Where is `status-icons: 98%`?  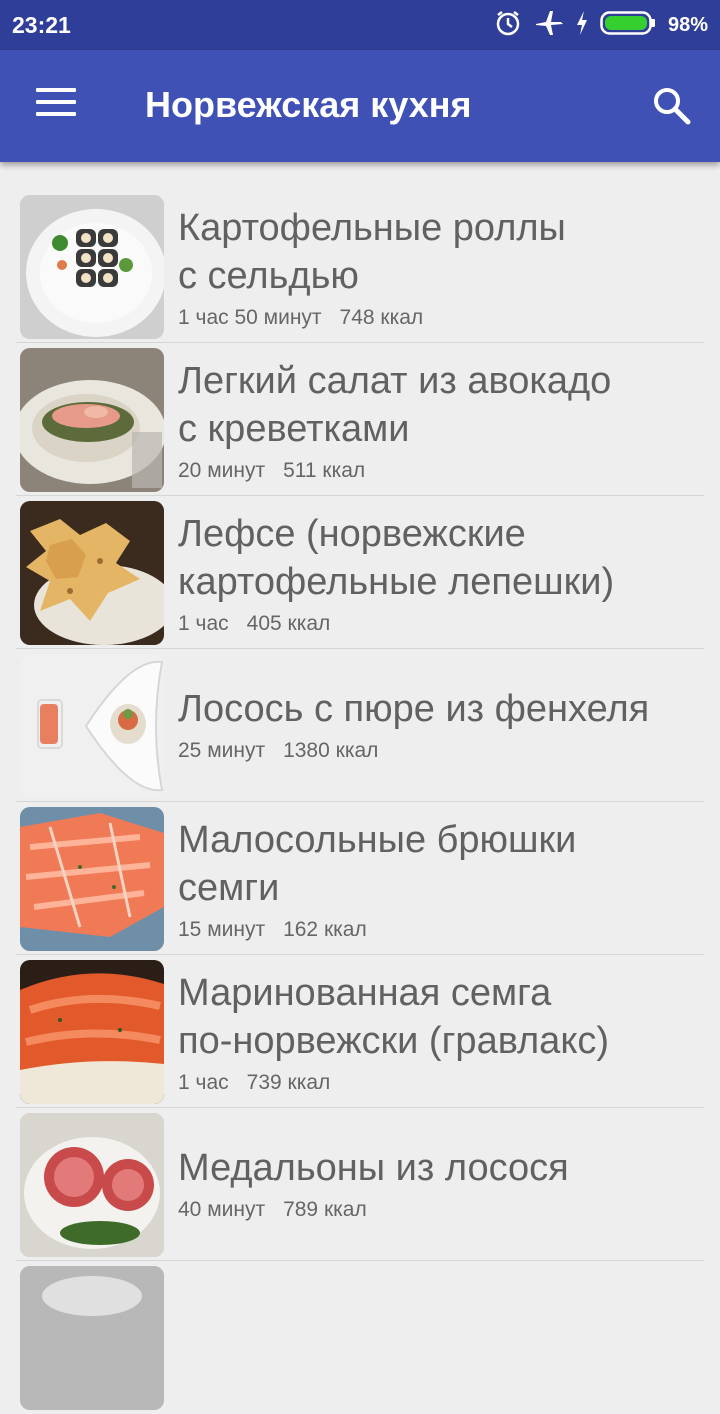
status-icons: 98% is located at coordinates (601, 25).